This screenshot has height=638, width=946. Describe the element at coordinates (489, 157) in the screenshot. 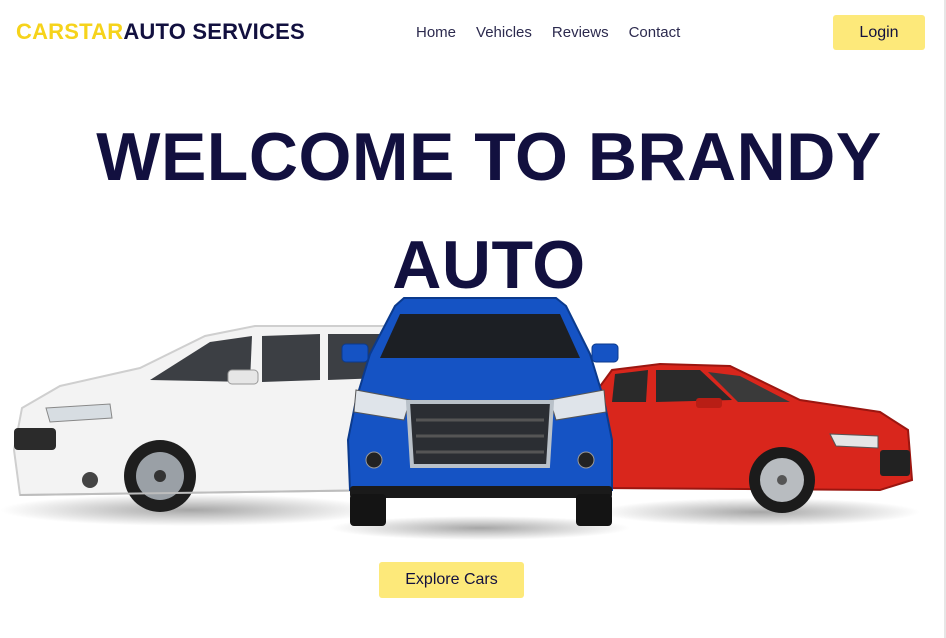

I see `hero-title-line-1: WELCOME TO BRANDY` at that location.